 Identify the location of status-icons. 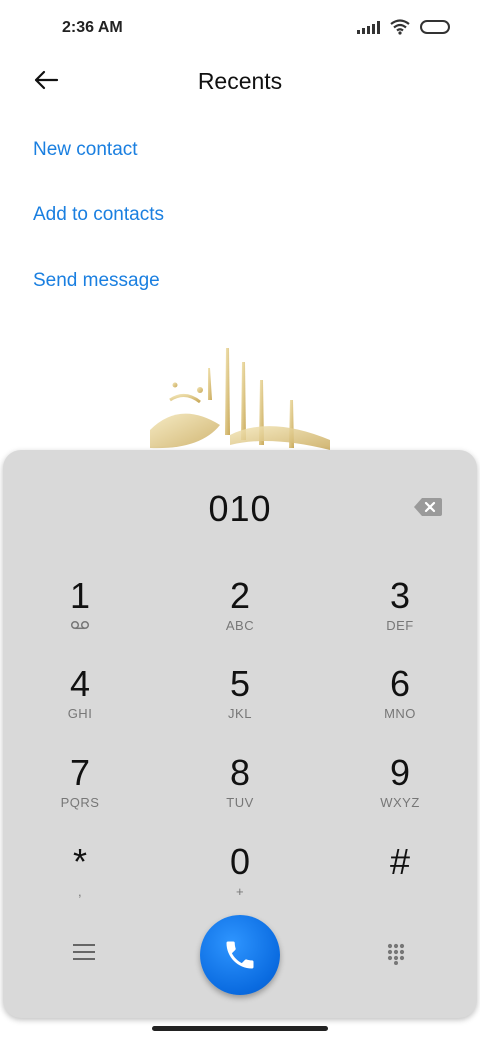
(403, 27).